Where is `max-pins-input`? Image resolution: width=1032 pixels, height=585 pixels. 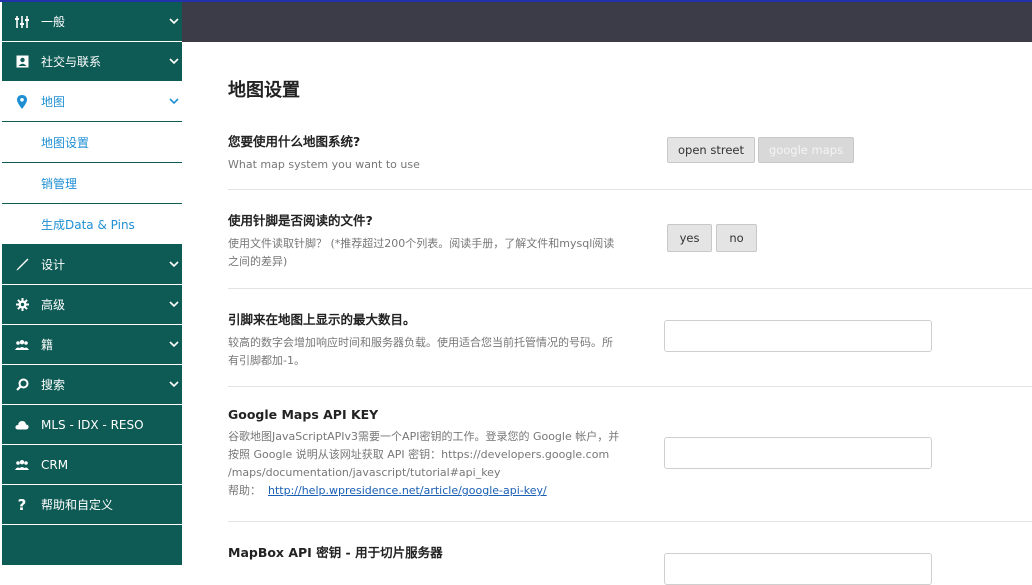
max-pins-input is located at coordinates (798, 336).